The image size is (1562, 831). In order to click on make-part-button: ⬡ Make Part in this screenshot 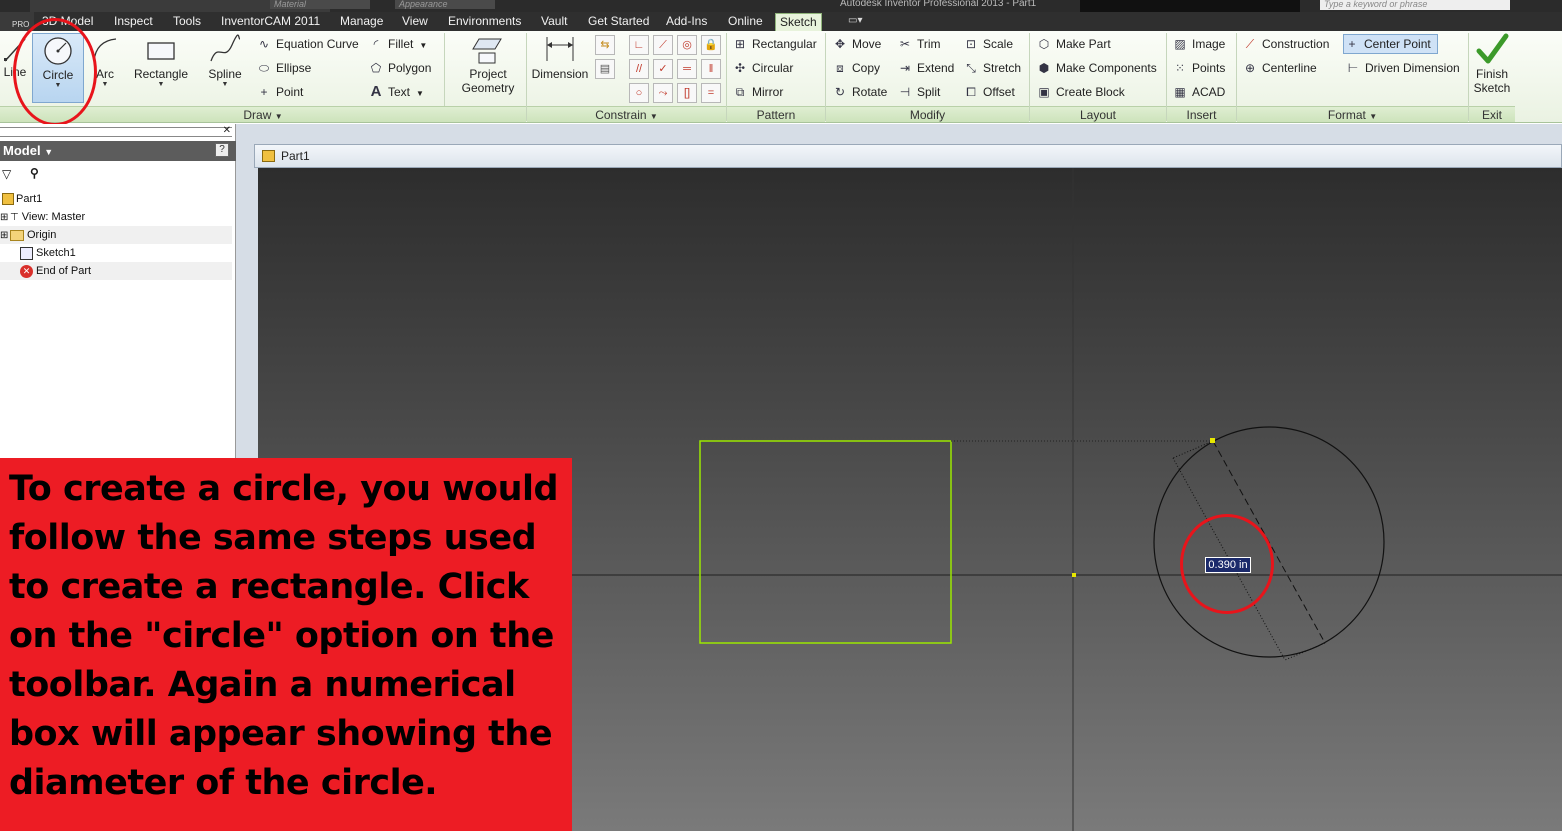, I will do `click(1073, 44)`.